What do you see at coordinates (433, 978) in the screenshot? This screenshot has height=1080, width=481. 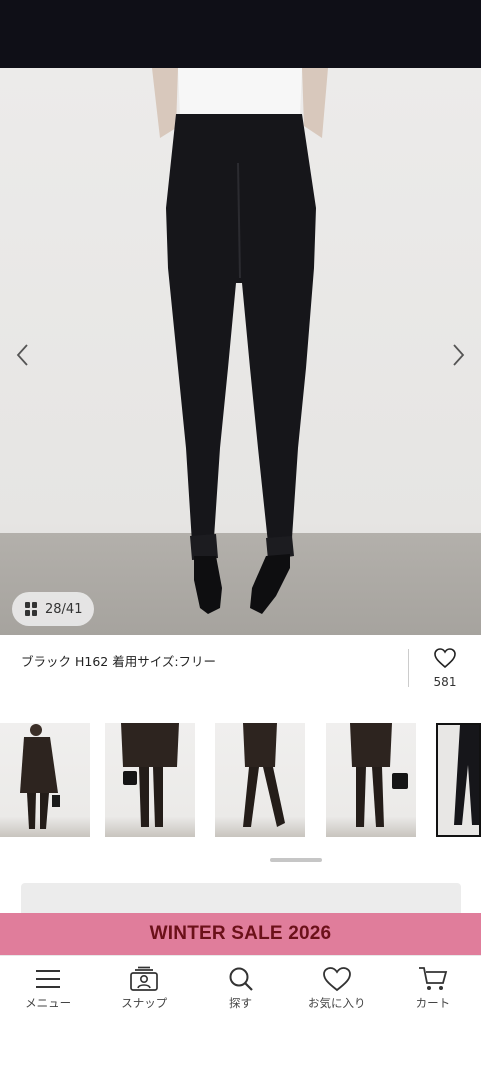 I see `cart-icon` at bounding box center [433, 978].